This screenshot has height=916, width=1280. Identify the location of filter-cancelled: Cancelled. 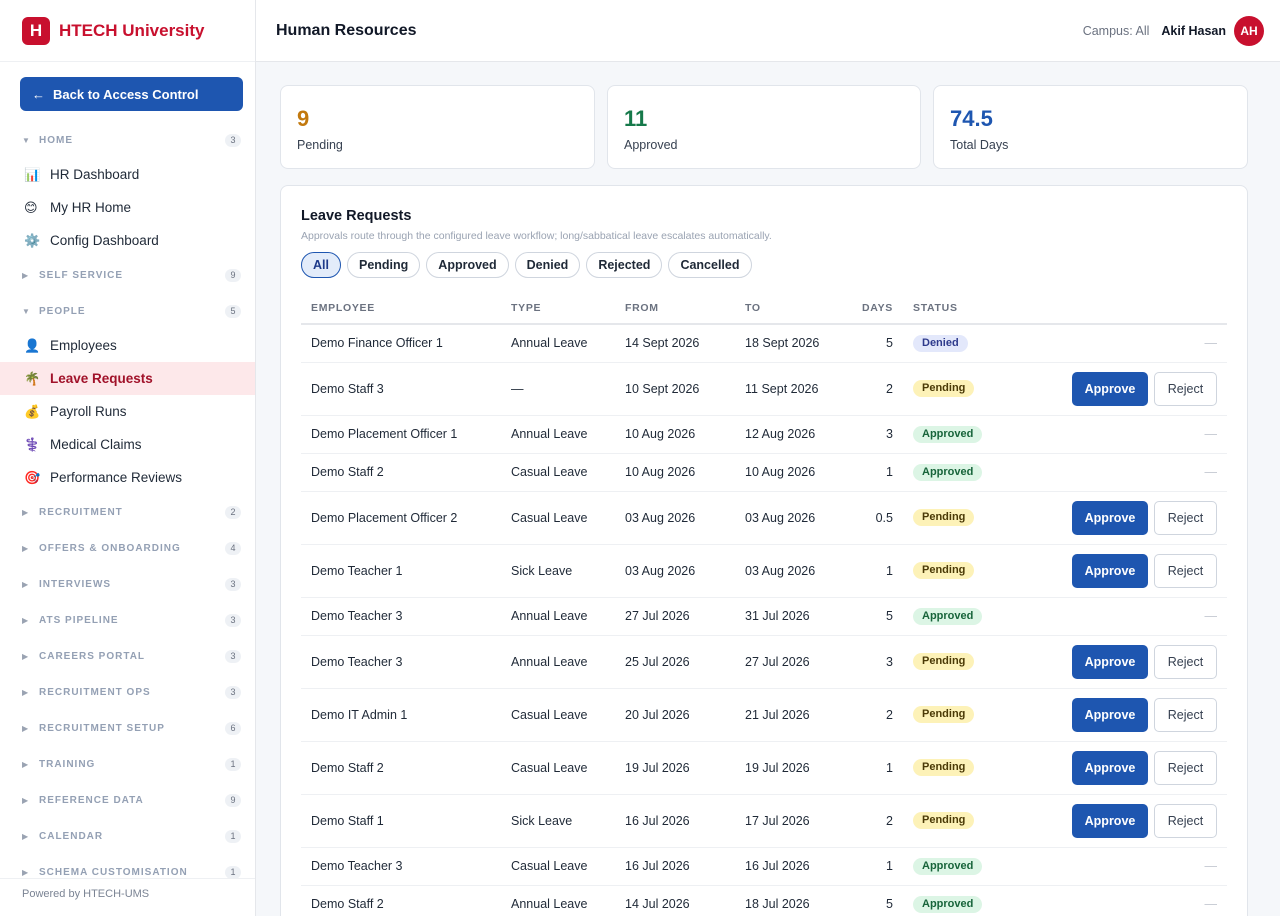
(710, 265).